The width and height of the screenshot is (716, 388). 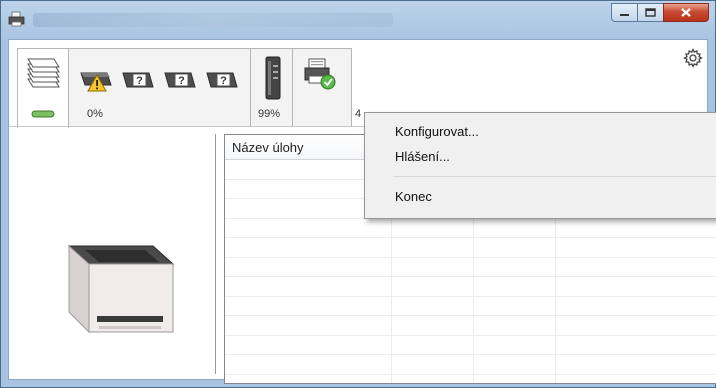 I want to click on close-button, so click(x=686, y=12).